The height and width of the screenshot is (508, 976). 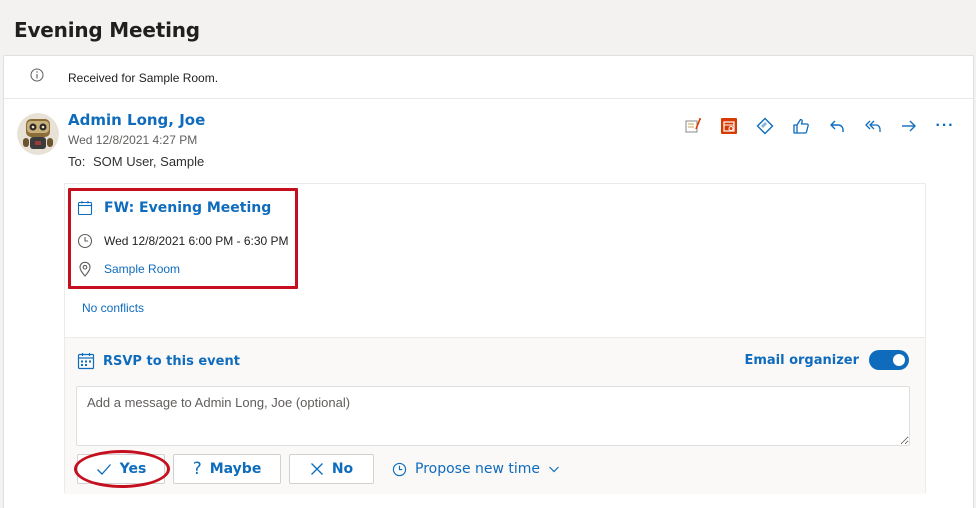 I want to click on calendar-icon, so click(x=85, y=208).